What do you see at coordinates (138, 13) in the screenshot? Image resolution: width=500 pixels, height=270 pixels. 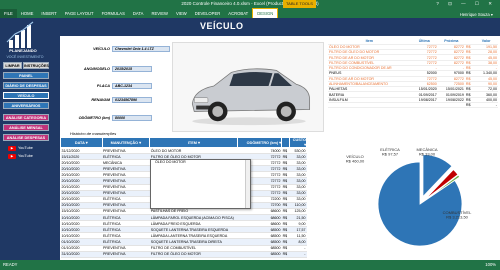 I see `tab-data: DATA` at bounding box center [138, 13].